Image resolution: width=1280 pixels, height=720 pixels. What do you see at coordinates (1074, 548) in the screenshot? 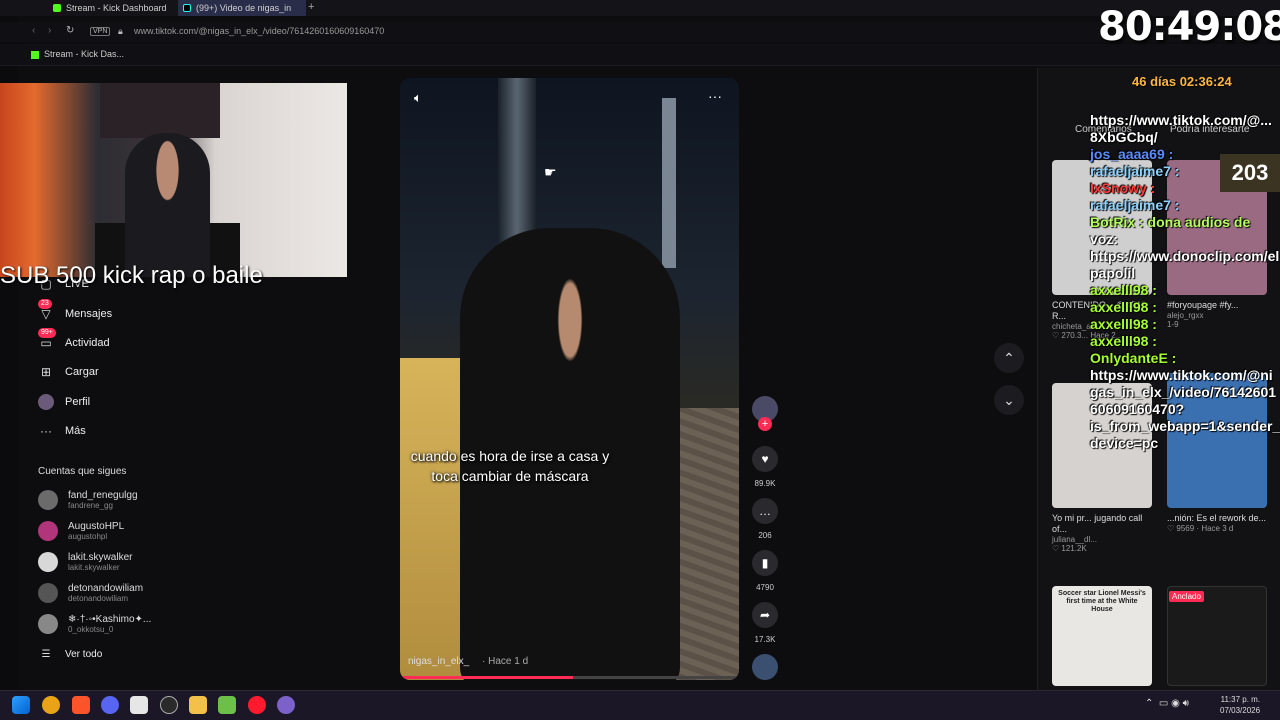
I see `card-likes: 121.2K` at bounding box center [1074, 548].